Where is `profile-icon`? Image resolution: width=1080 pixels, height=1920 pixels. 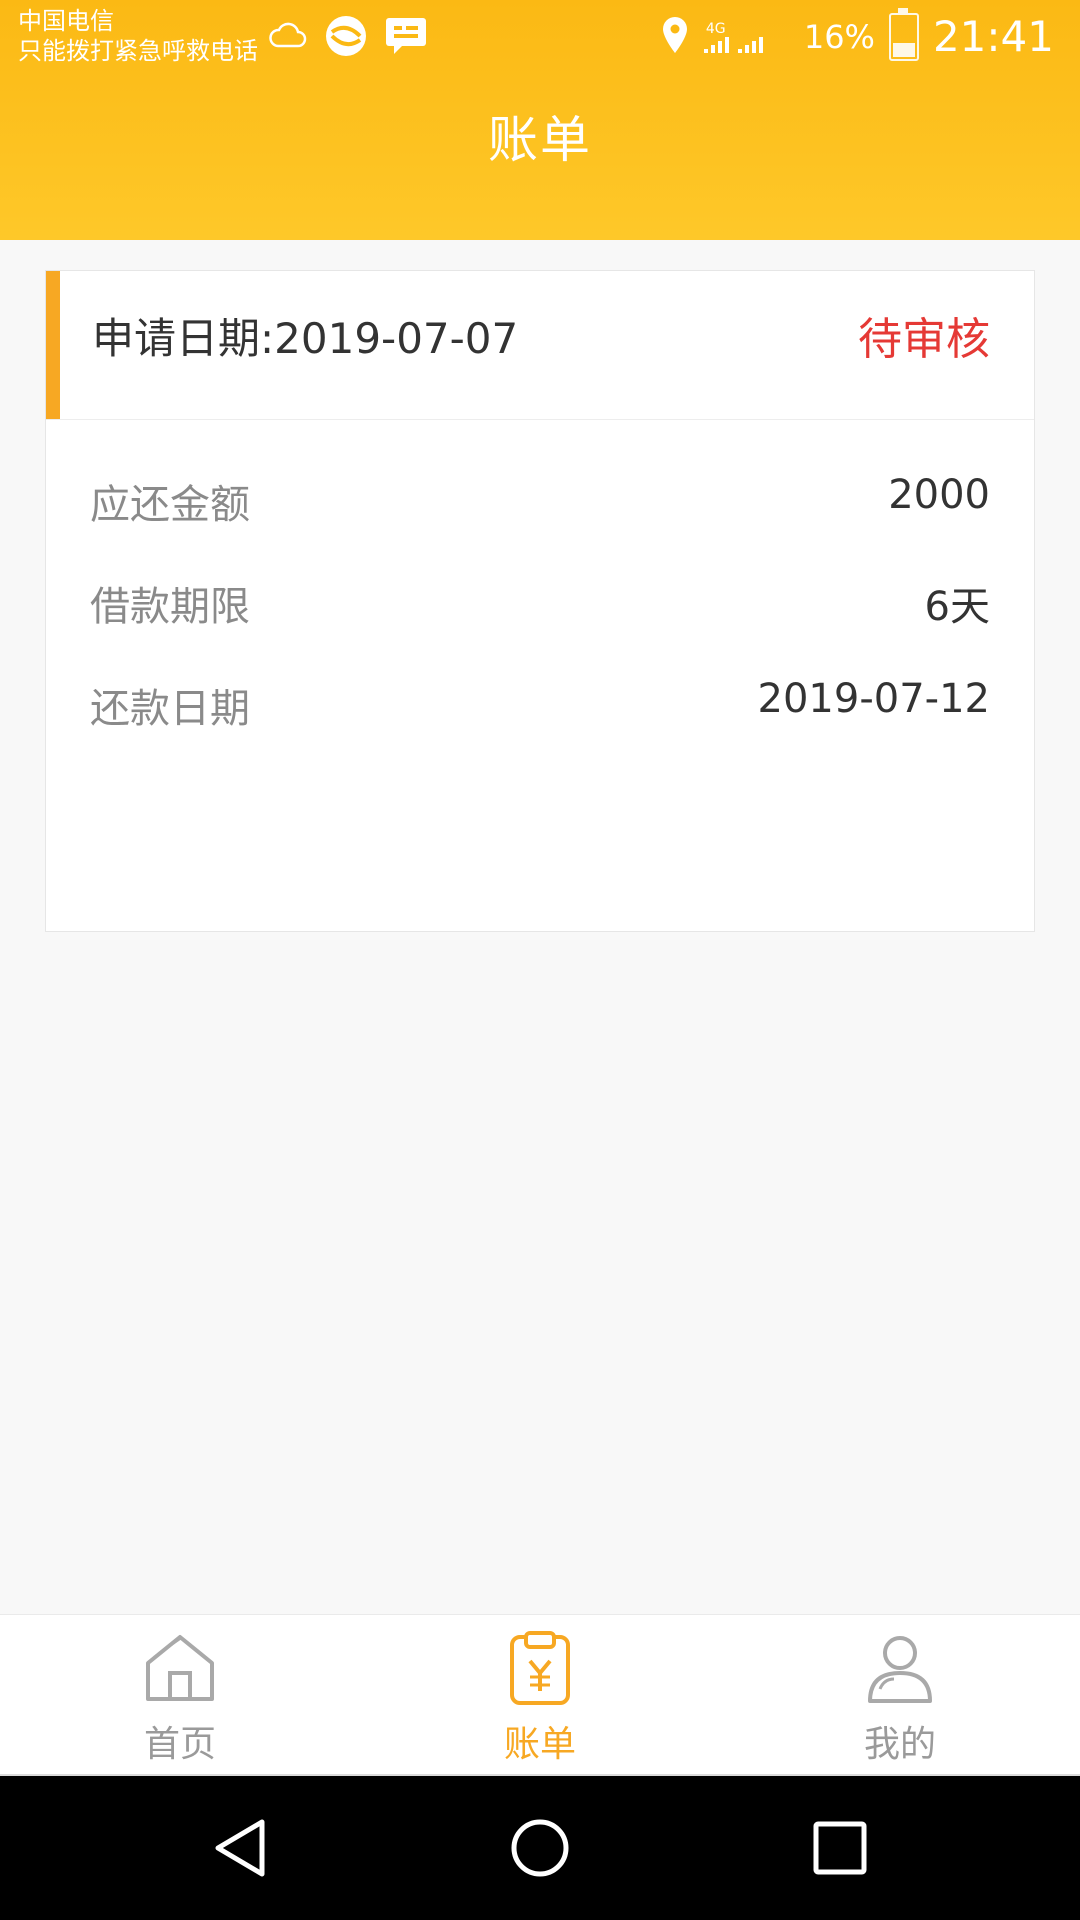 profile-icon is located at coordinates (900, 1669).